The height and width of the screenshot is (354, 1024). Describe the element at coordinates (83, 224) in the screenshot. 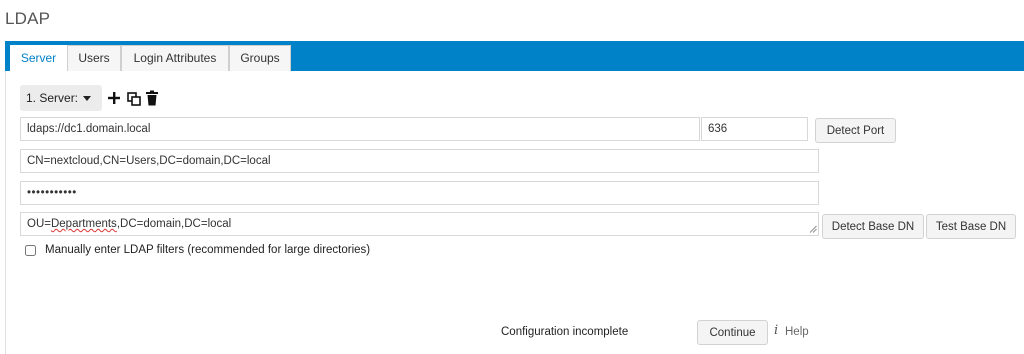

I see `base-dn-misspelled: Departments` at that location.